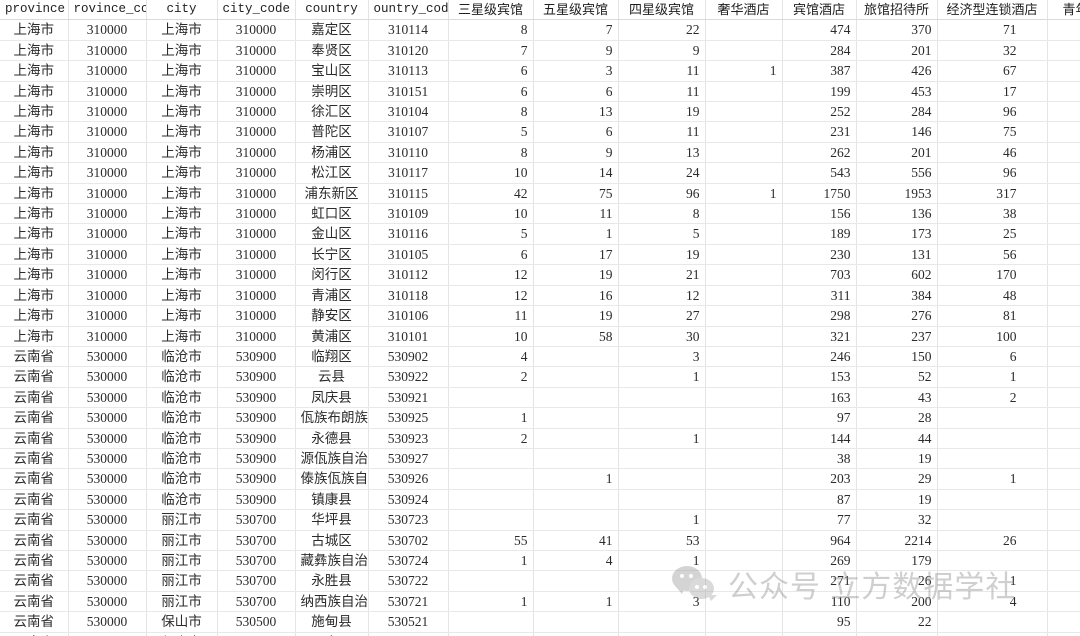 This screenshot has height=636, width=1080. What do you see at coordinates (992, 296) in the screenshot?
I see `cell-budget_chain: 48` at bounding box center [992, 296].